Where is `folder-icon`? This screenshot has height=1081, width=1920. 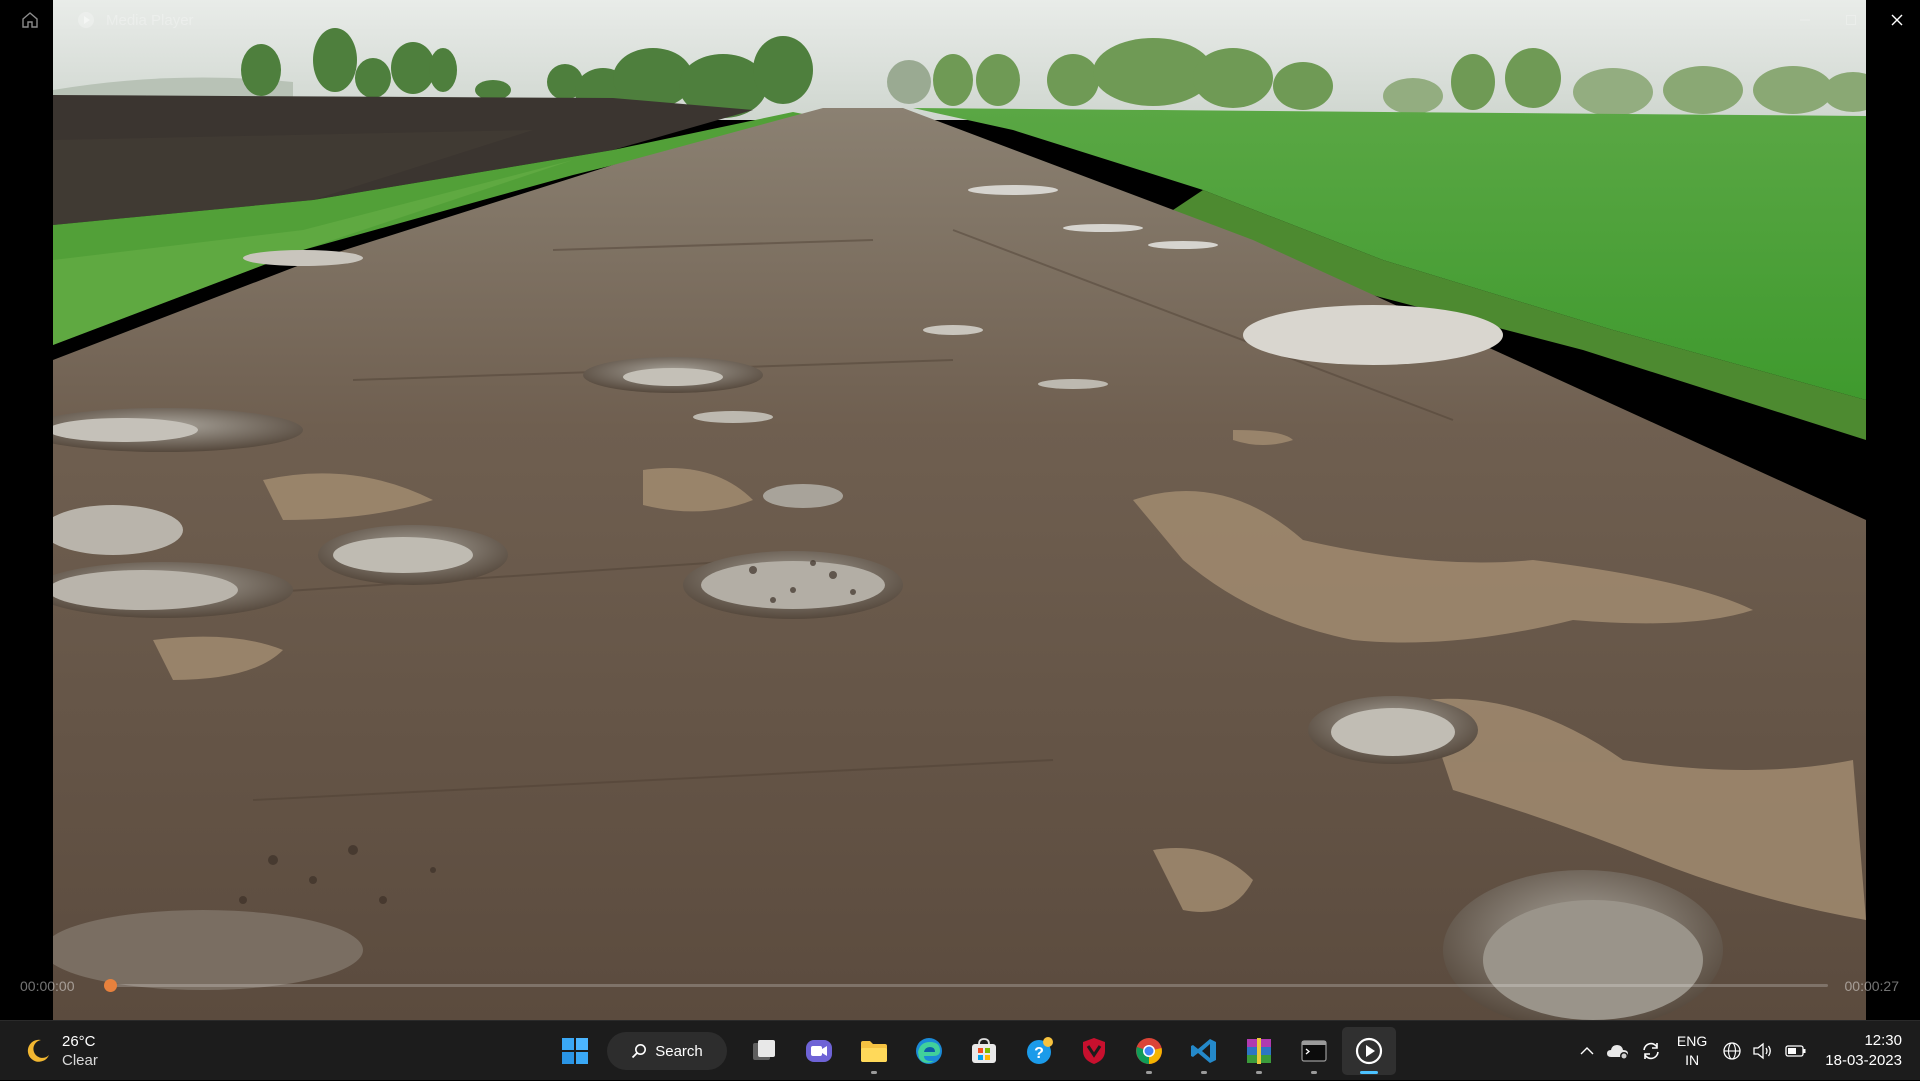
folder-icon is located at coordinates (874, 1051).